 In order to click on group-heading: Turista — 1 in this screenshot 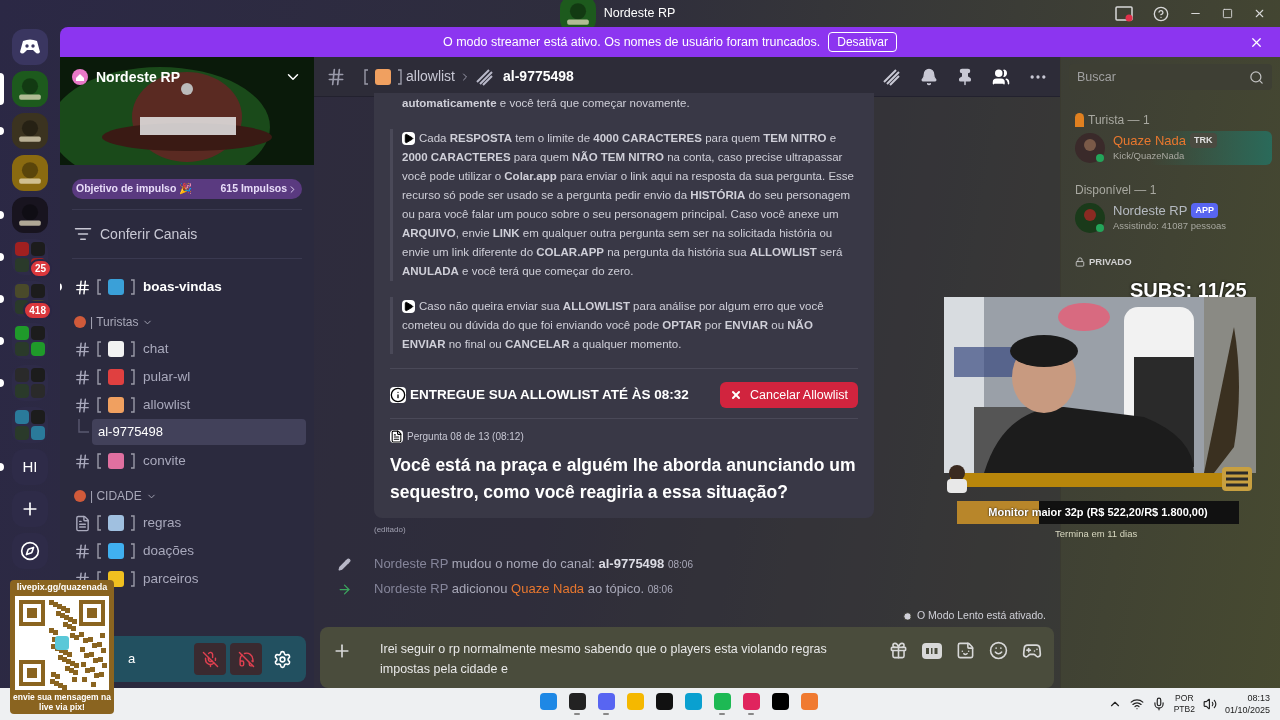, I will do `click(1119, 120)`.